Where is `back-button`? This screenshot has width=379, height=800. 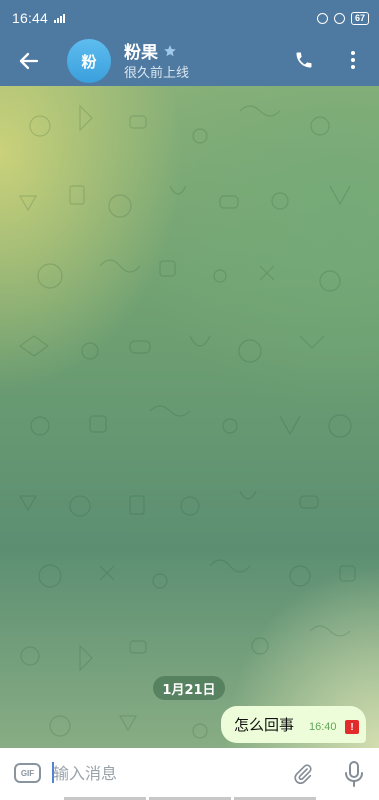
back-button is located at coordinates (29, 61).